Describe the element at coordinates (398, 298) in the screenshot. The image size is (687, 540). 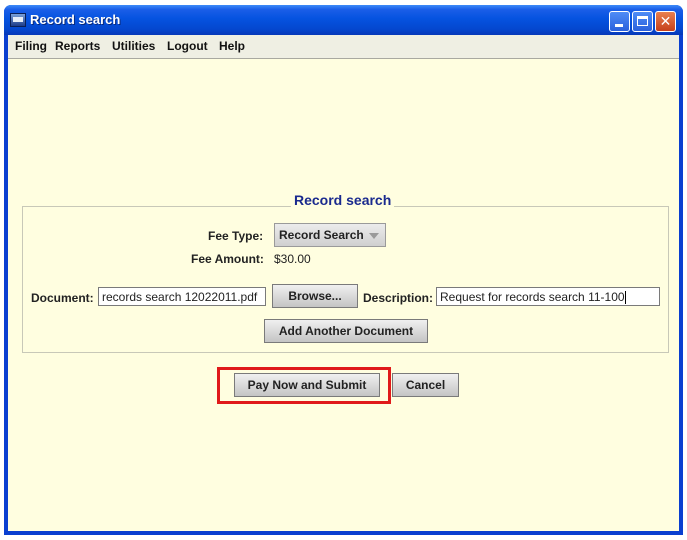
I see `description-label: Description:` at that location.